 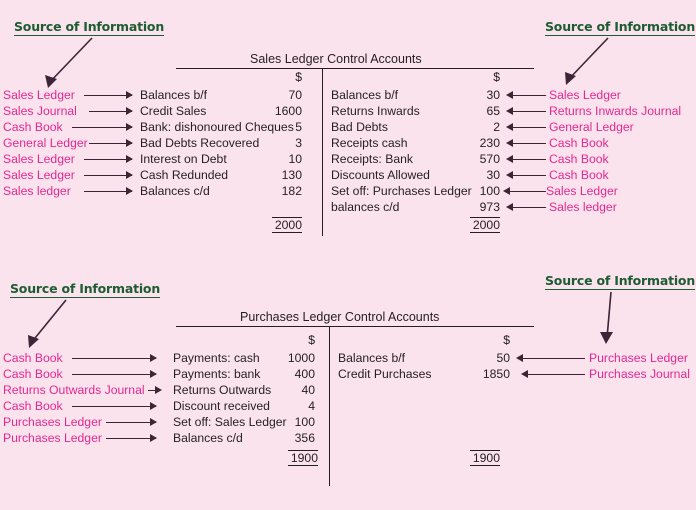 I want to click on purchases-debit-particular-0: Payments: cash, so click(x=216, y=358).